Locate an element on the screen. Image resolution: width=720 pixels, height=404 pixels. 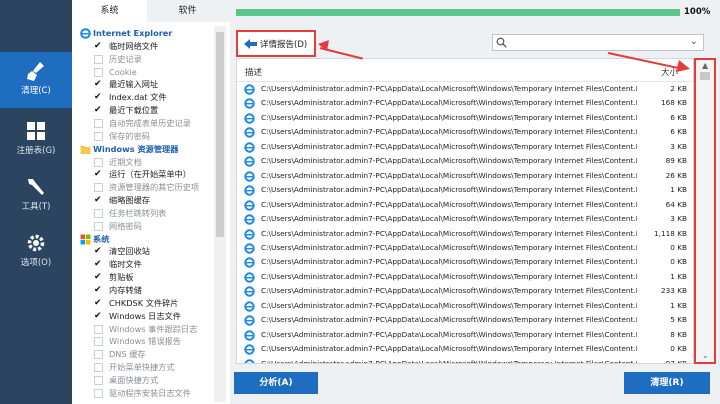
tree-scrollbar is located at coordinates (220, 214).